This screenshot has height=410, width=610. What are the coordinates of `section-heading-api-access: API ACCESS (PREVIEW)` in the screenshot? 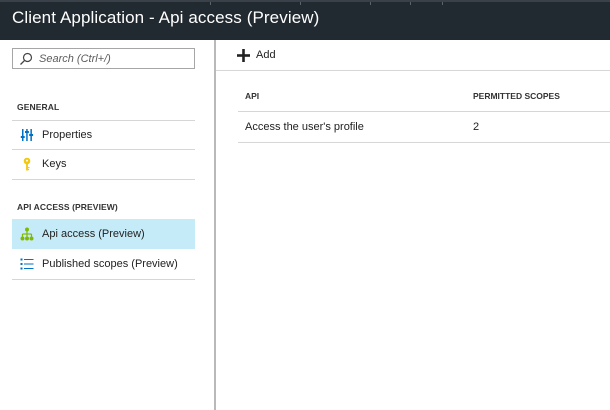 It's located at (67, 207).